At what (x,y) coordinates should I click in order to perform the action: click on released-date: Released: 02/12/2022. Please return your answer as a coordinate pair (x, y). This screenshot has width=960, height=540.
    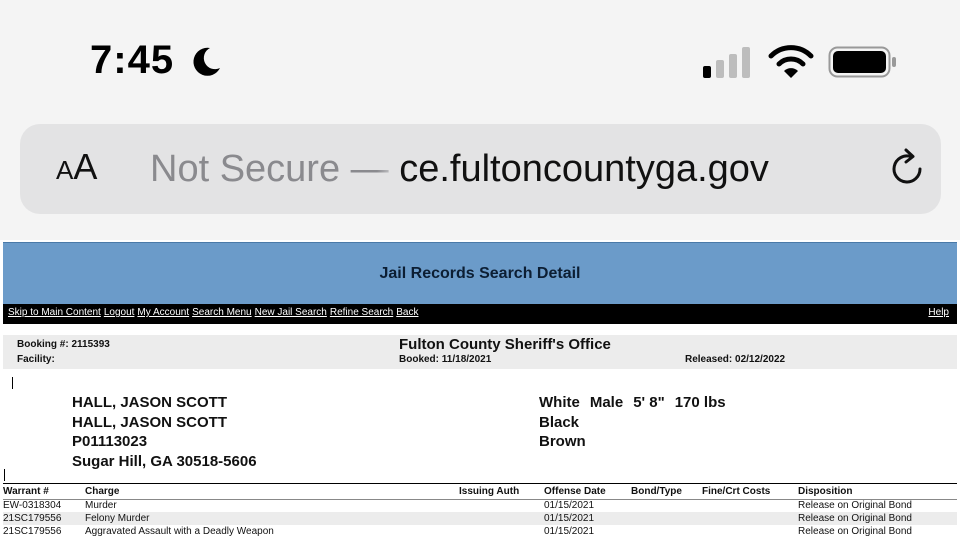
    Looking at the image, I should click on (735, 359).